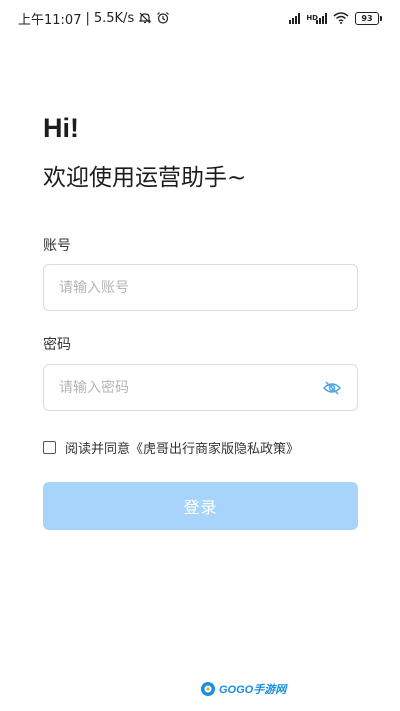 The image size is (400, 711). I want to click on status-left: 上午11:07 | 5.5K/s, so click(94, 18).